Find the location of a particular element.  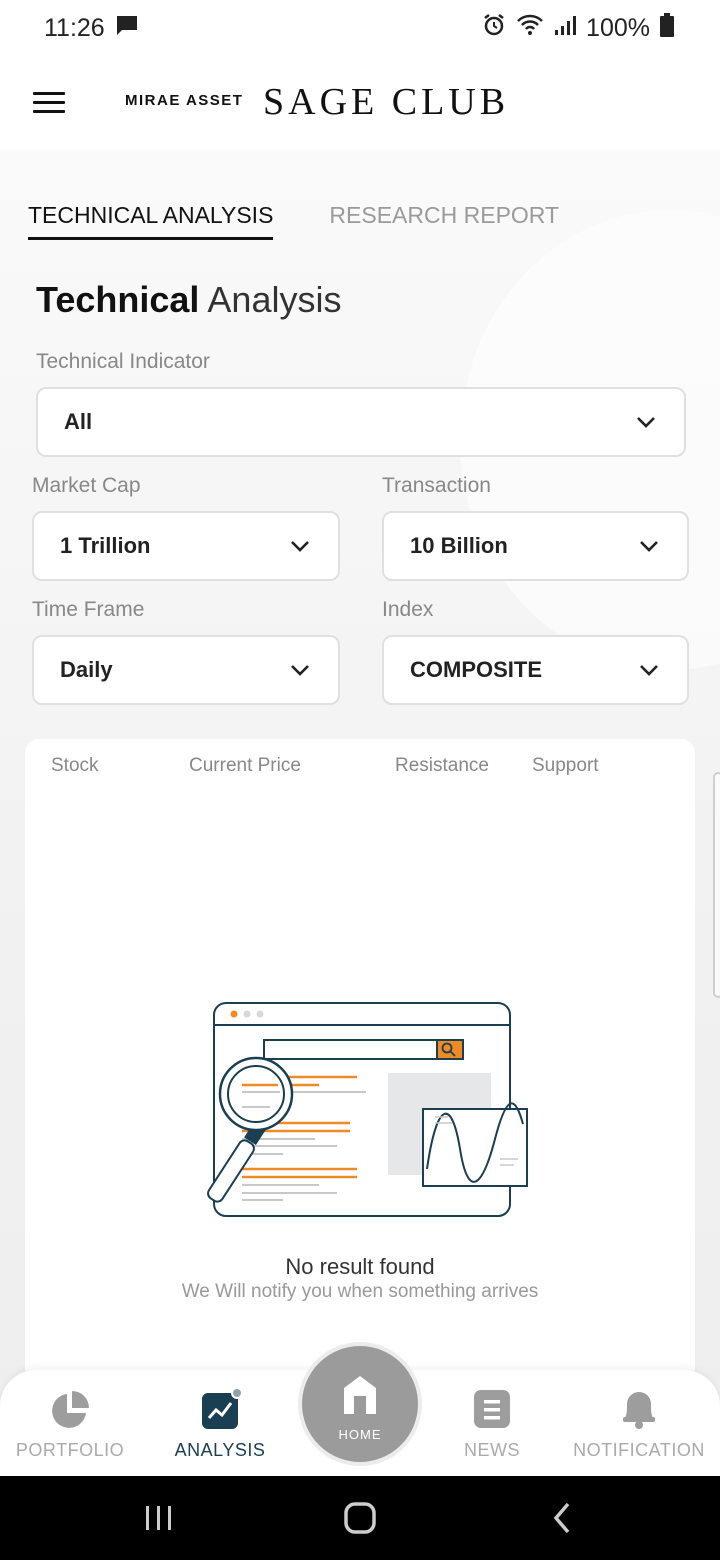

nav-portfolio: PORTFOLIO is located at coordinates (70, 1423).